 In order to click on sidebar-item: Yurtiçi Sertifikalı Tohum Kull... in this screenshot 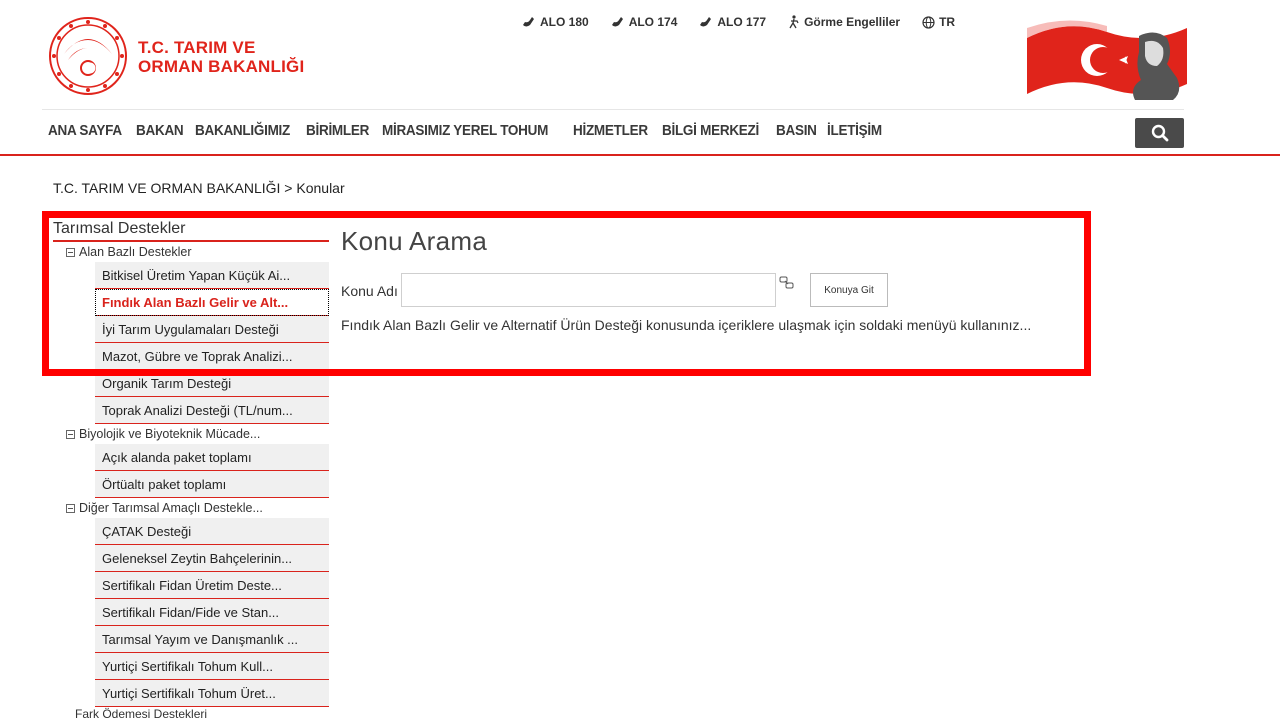, I will do `click(212, 666)`.